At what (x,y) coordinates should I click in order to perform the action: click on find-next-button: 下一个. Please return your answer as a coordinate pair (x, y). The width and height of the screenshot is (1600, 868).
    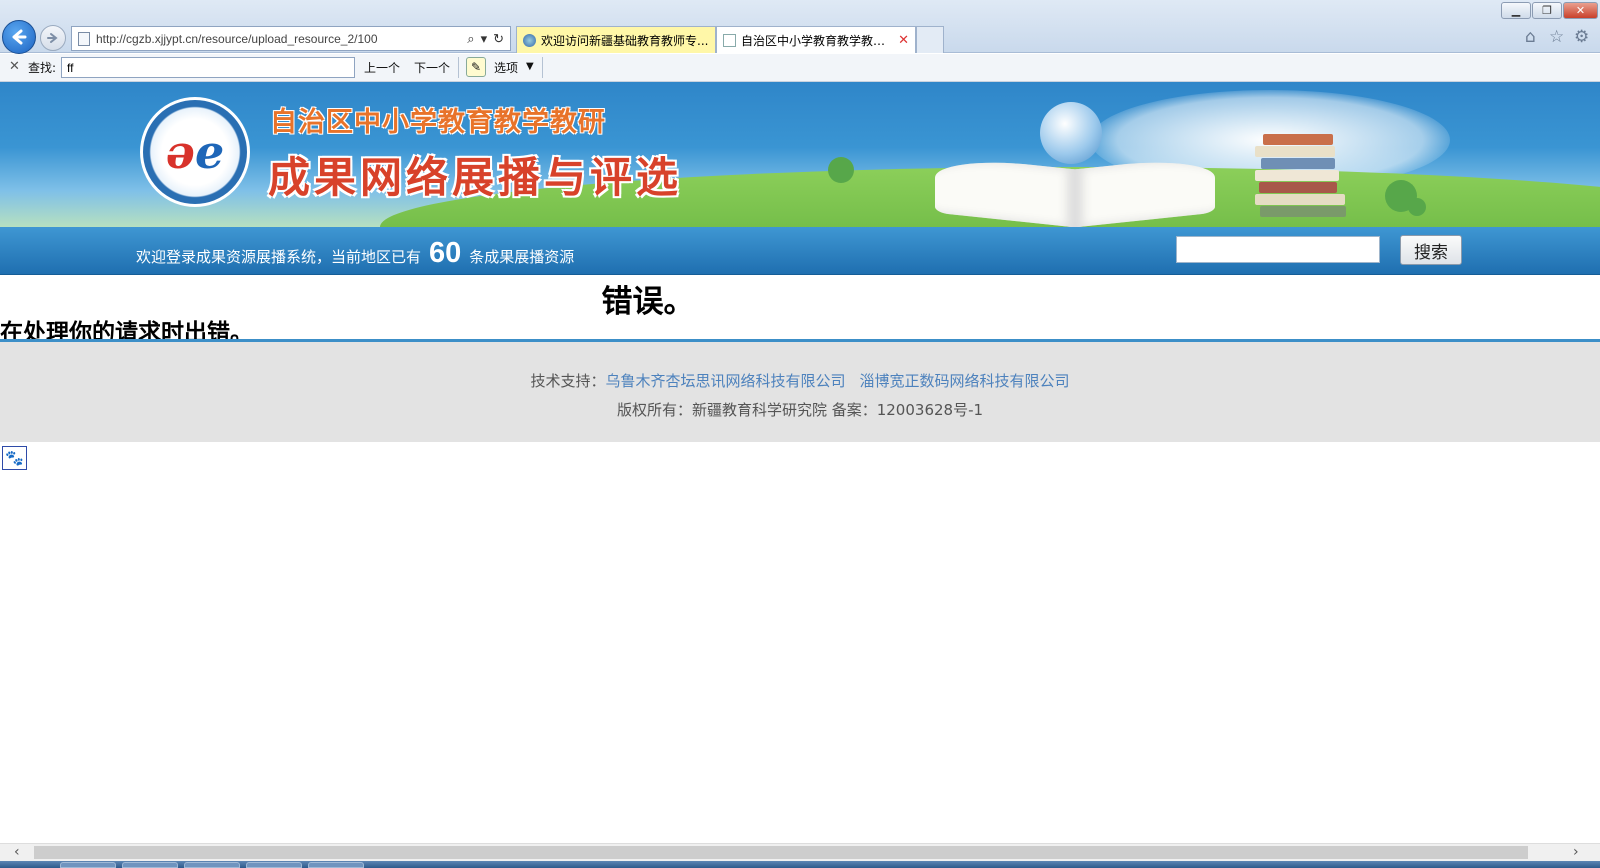
    Looking at the image, I should click on (432, 67).